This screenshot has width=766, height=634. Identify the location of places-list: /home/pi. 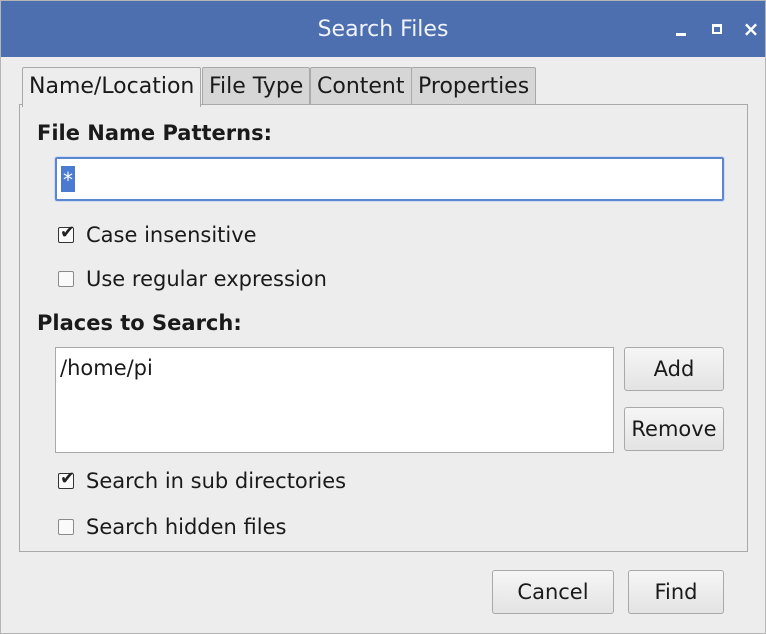
(334, 400).